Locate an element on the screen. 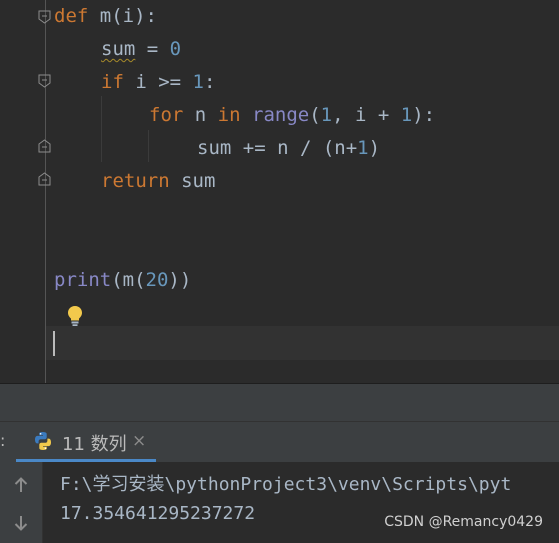  keyword-def: def is located at coordinates (71, 16).